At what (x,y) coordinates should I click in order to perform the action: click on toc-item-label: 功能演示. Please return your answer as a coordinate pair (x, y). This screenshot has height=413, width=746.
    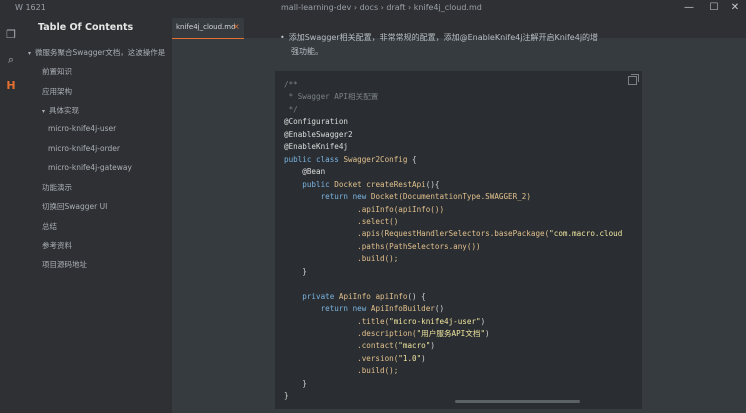
    Looking at the image, I should click on (57, 188).